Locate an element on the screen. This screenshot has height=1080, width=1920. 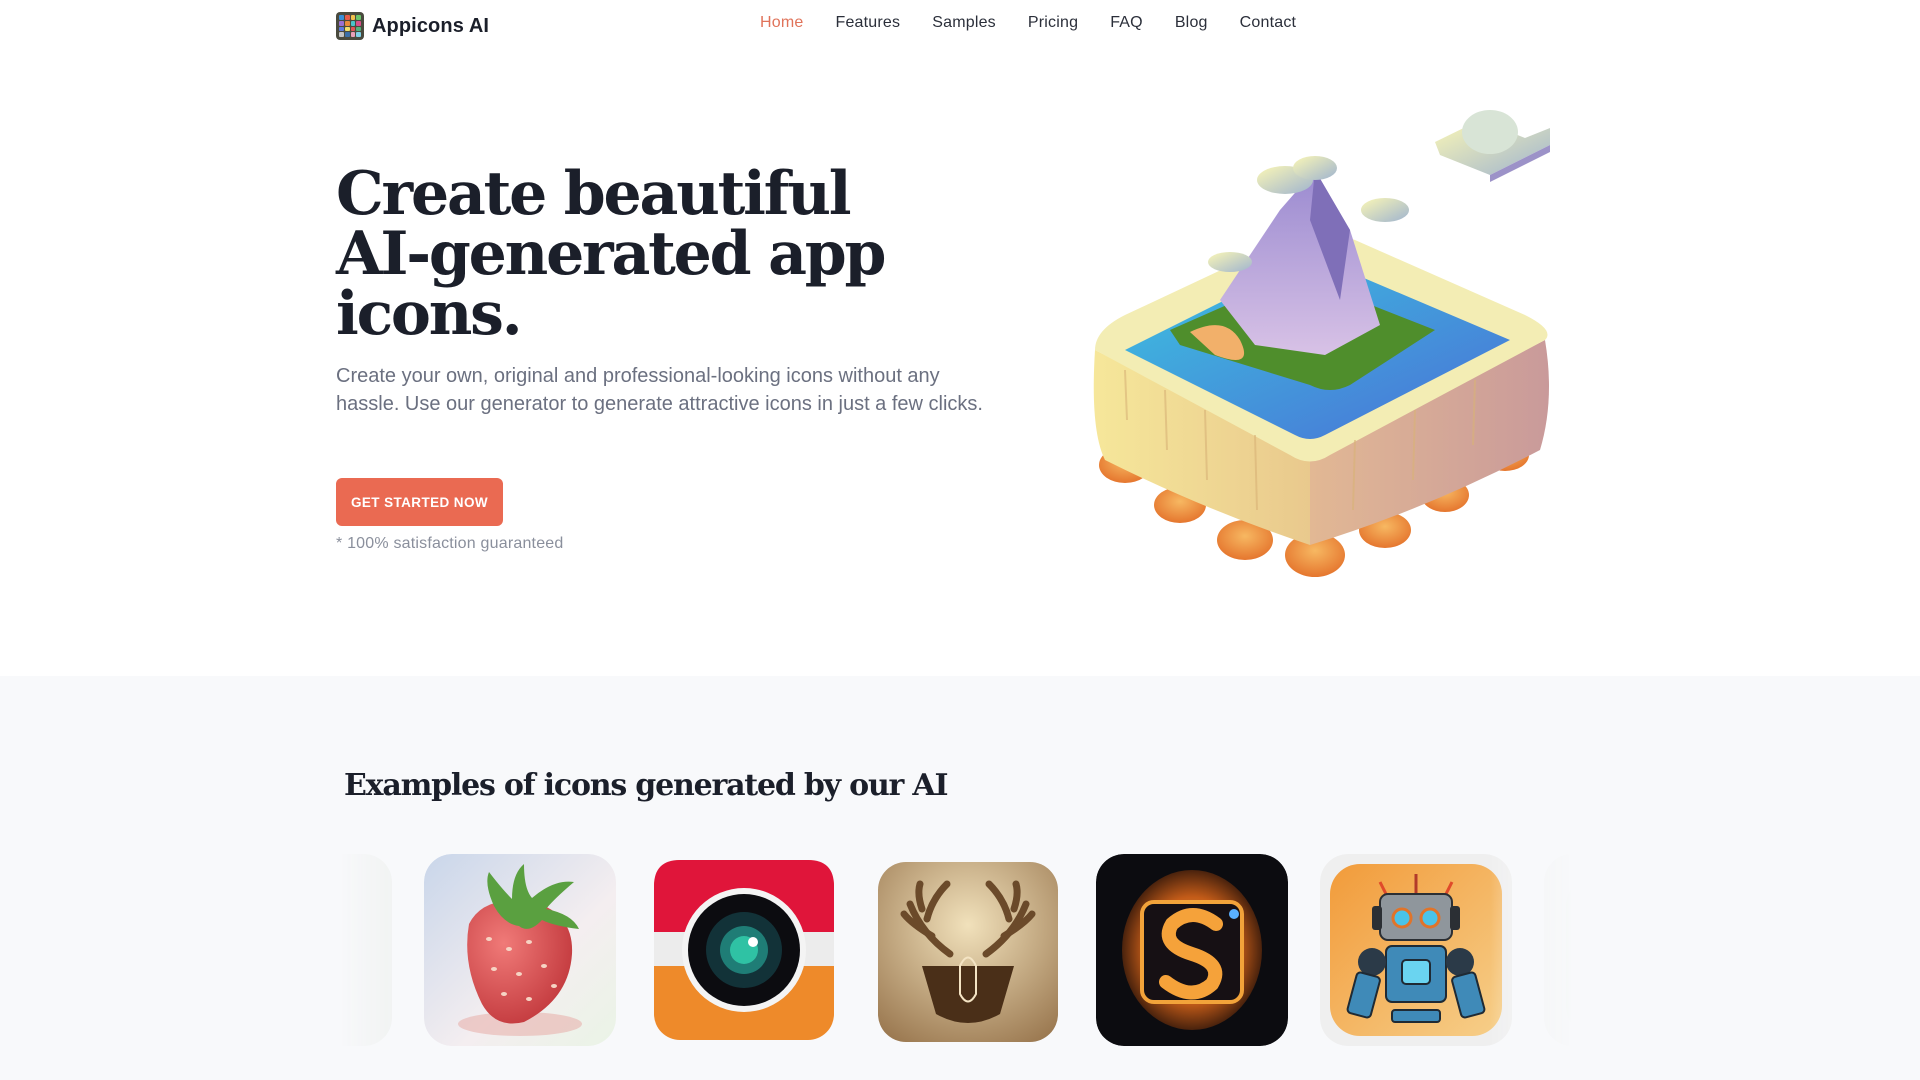
fire-letter-s-icon is located at coordinates (1192, 950).